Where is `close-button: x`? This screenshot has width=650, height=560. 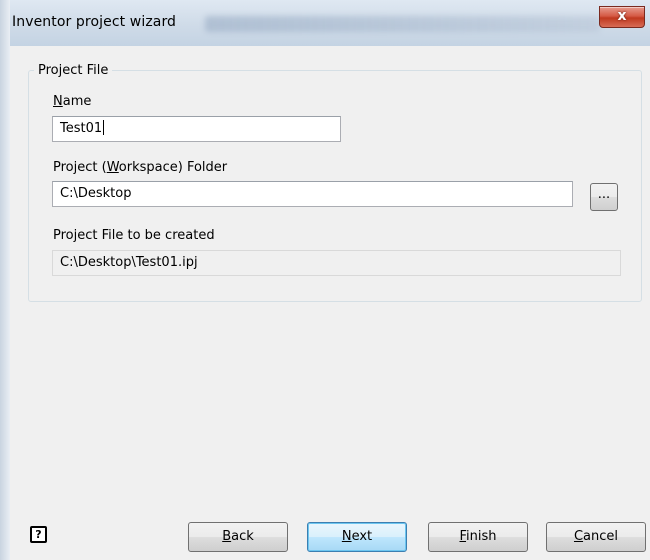
close-button: x is located at coordinates (622, 17).